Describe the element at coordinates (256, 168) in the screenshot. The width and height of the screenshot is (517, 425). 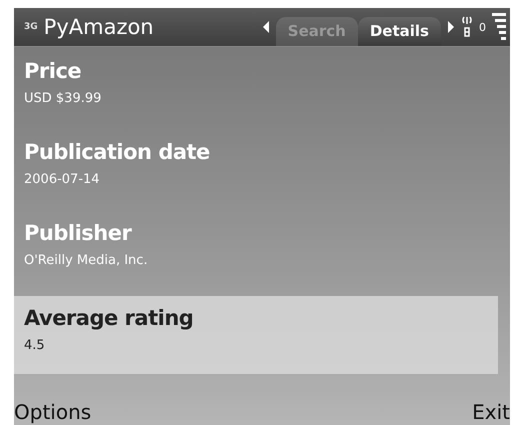
I see `list-item: Publication date 2006-07-14` at that location.